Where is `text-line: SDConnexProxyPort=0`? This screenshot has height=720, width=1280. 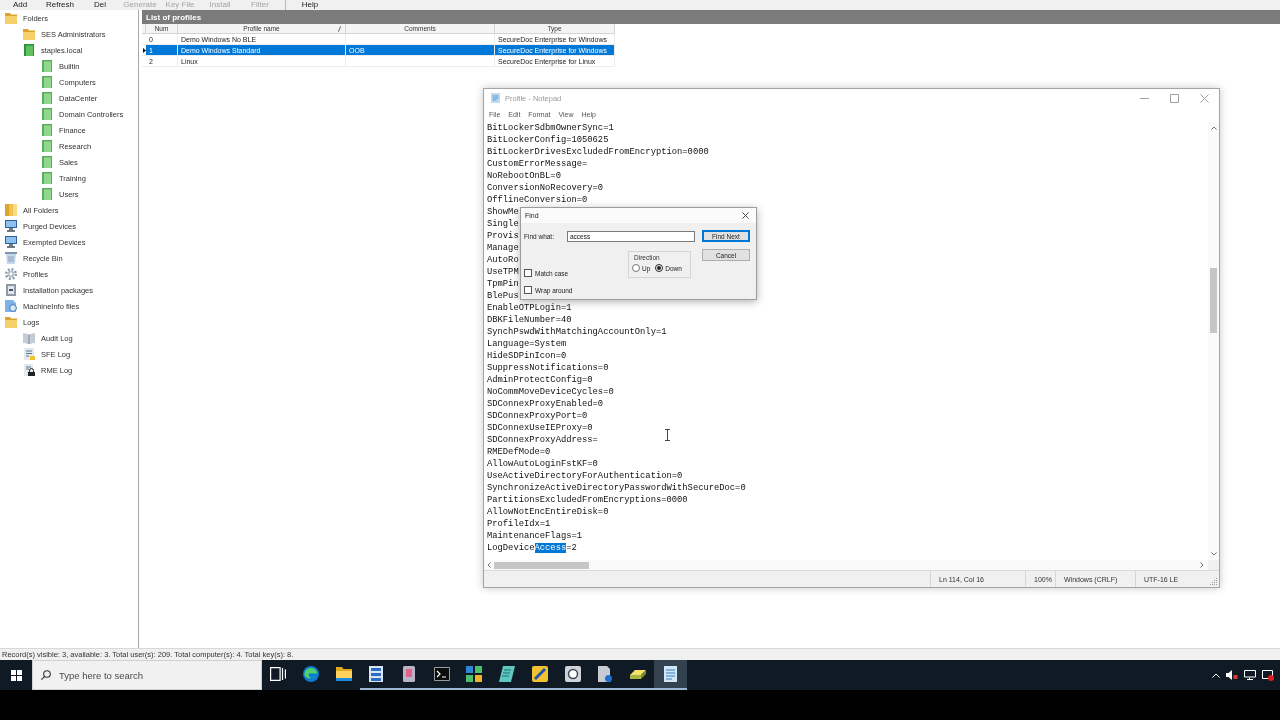
text-line: SDConnexProxyPort=0 is located at coordinates (537, 416).